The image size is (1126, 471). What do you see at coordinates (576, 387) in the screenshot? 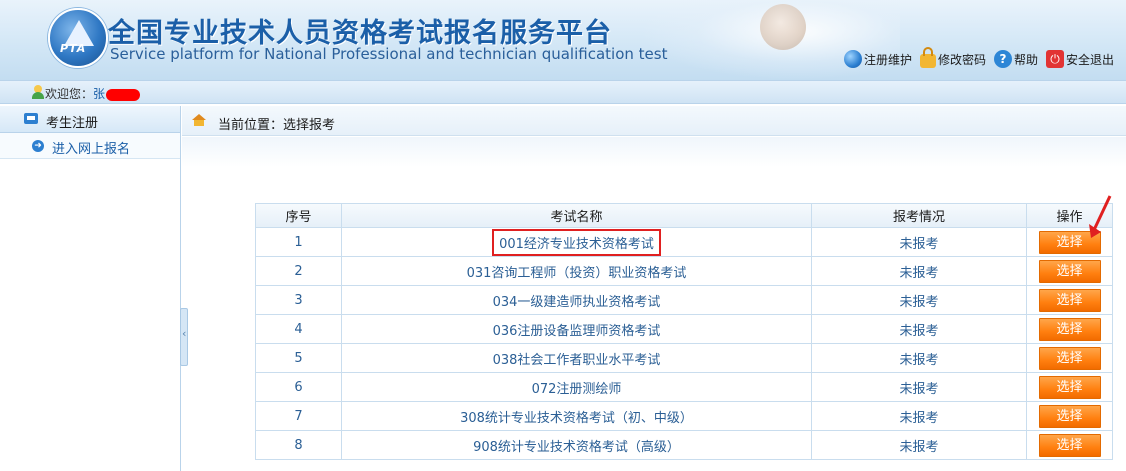
I see `row-exam-name: 072注册测绘师` at bounding box center [576, 387].